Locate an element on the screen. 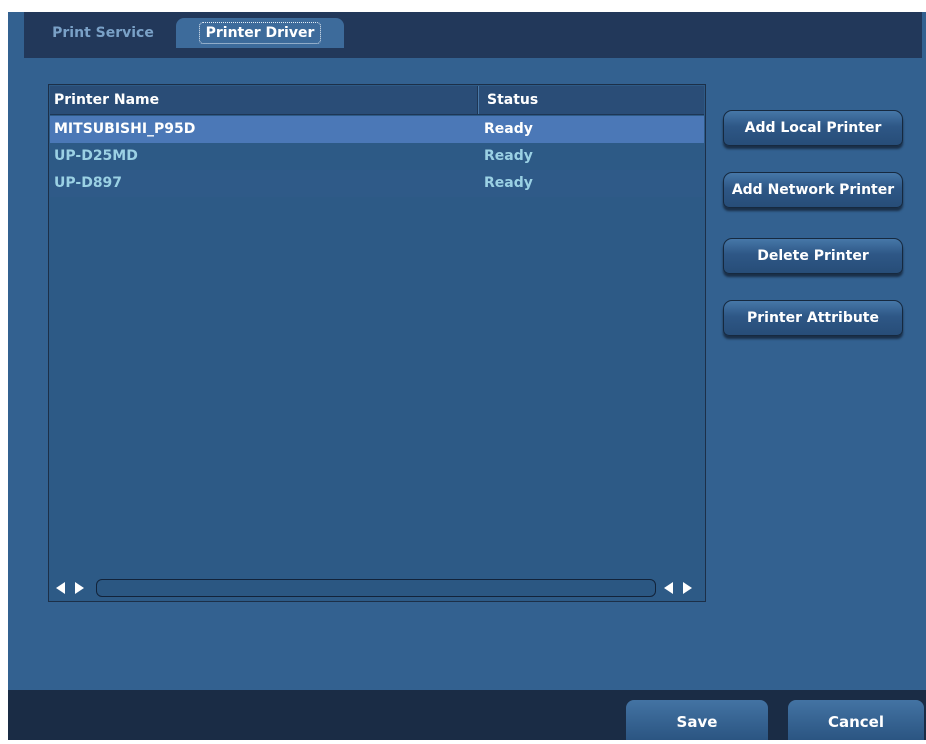 This screenshot has width=926, height=744. scrollbar-track is located at coordinates (376, 588).